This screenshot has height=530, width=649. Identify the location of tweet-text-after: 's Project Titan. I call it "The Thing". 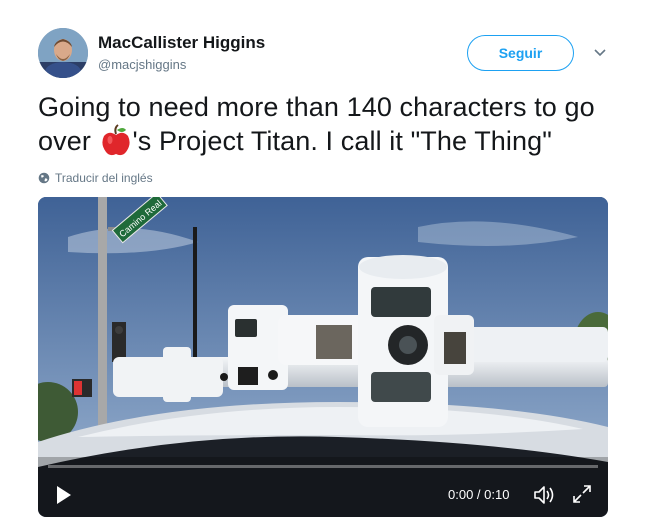
(342, 141).